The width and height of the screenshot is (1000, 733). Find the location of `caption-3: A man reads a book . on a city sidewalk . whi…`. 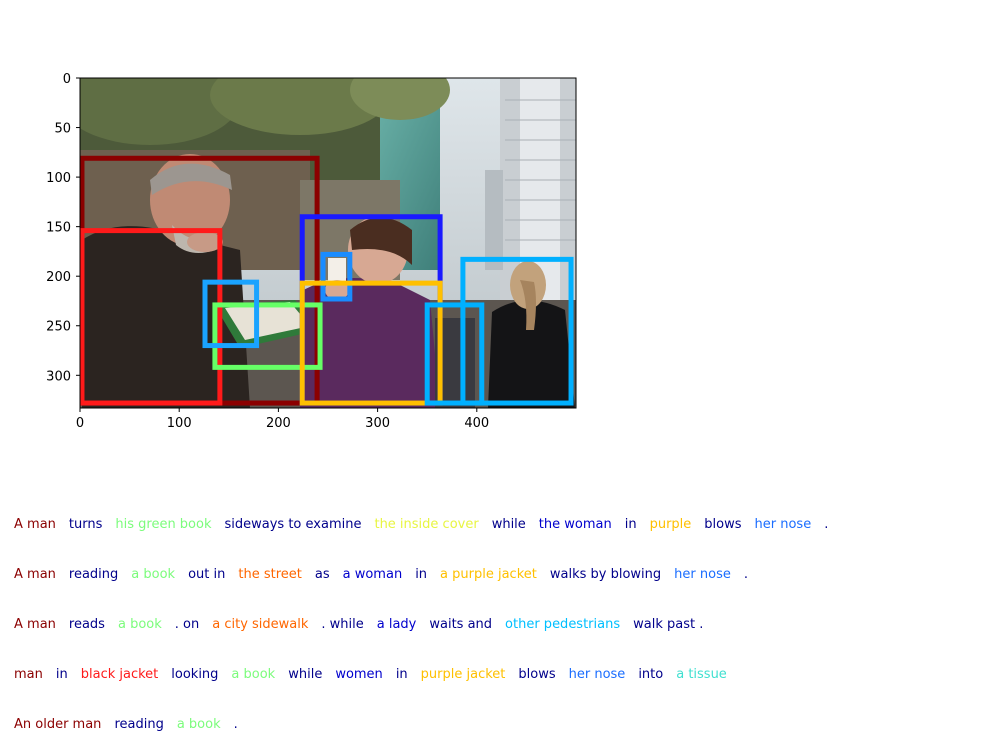

caption-3: A man reads a book . on a city sidewalk . whi… is located at coordinates (365, 625).